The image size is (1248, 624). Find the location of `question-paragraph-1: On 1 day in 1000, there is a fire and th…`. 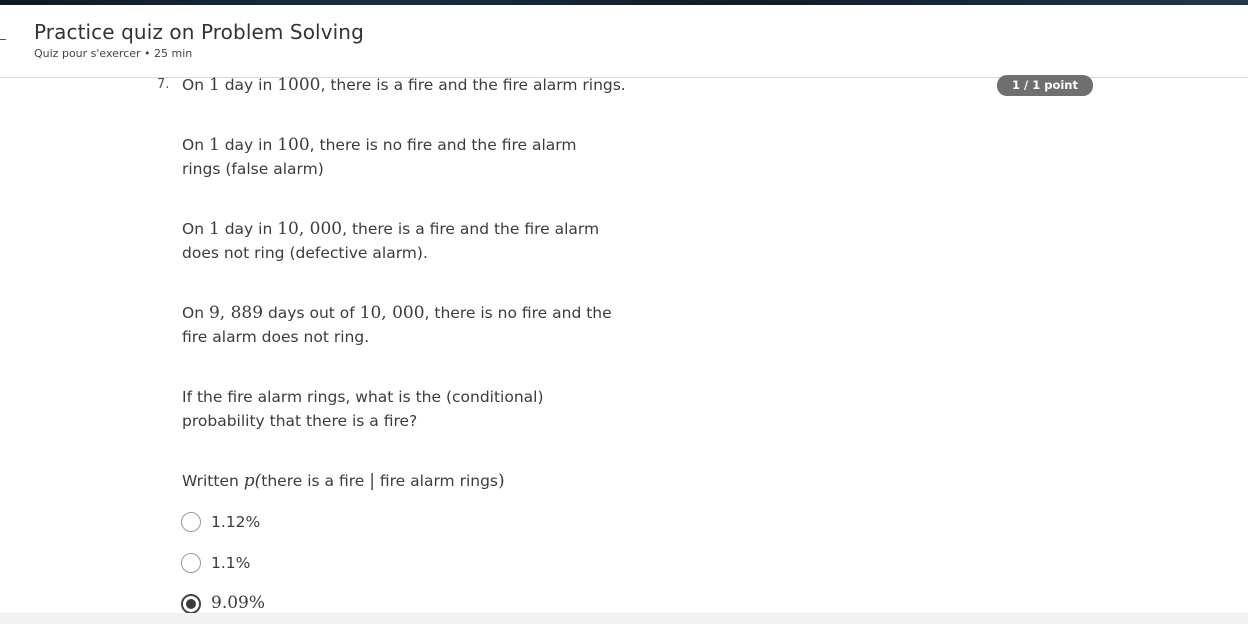

question-paragraph-1: On 1 day in 1000, there is a fire and th… is located at coordinates (412, 85).